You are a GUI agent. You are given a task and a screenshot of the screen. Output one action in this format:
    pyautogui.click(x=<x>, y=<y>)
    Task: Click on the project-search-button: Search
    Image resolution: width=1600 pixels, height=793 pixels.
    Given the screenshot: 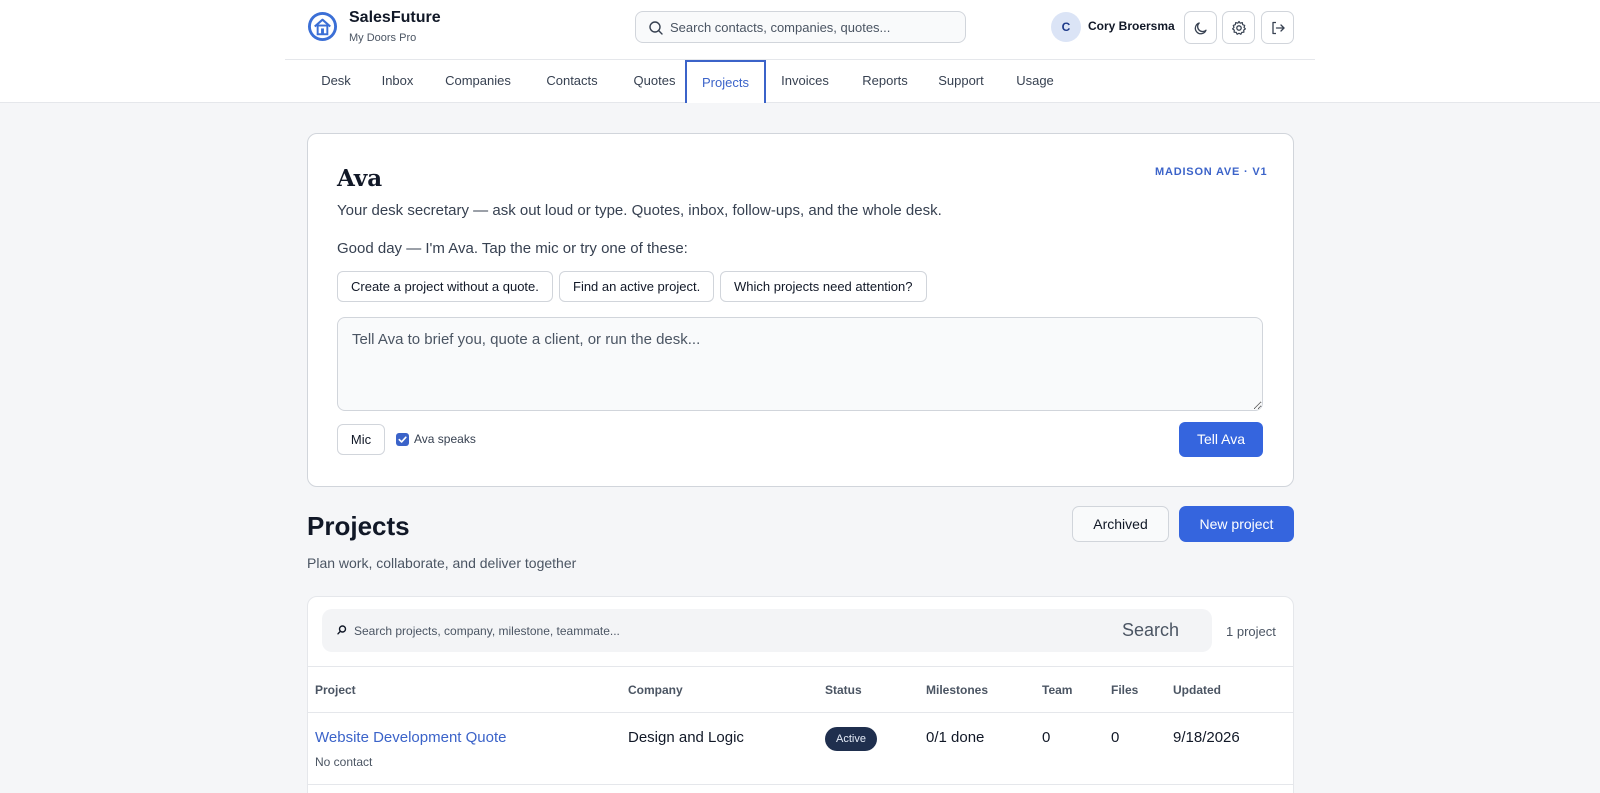 What is the action you would take?
    pyautogui.click(x=1150, y=630)
    